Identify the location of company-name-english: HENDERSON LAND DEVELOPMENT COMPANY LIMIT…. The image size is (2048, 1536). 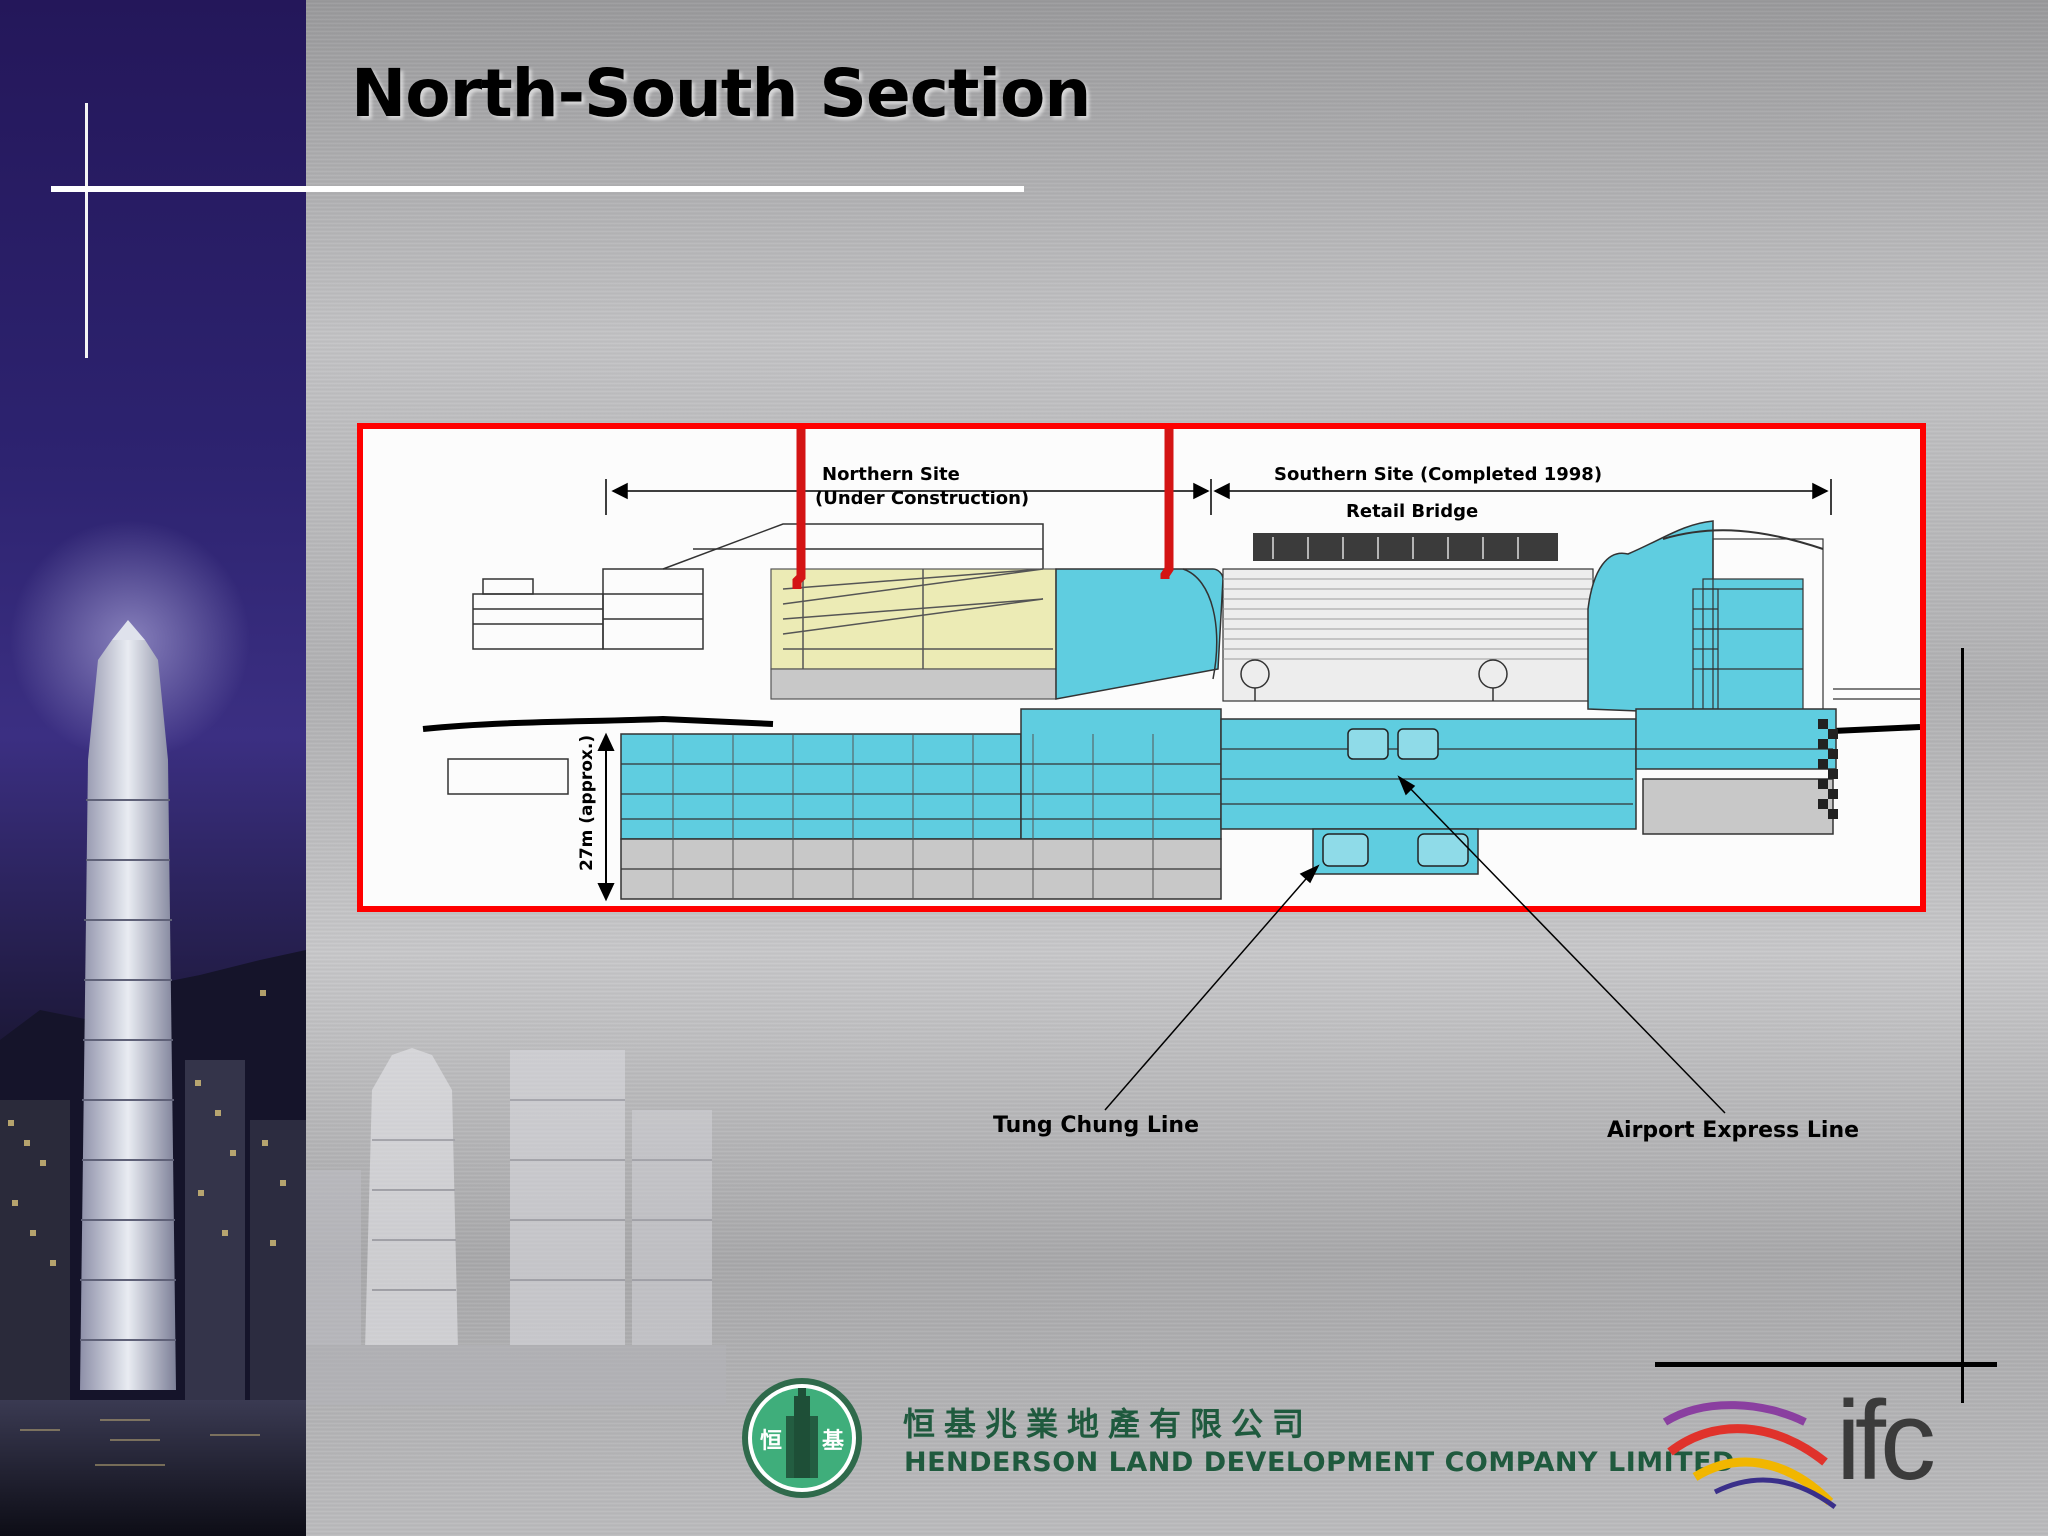
(1319, 1462).